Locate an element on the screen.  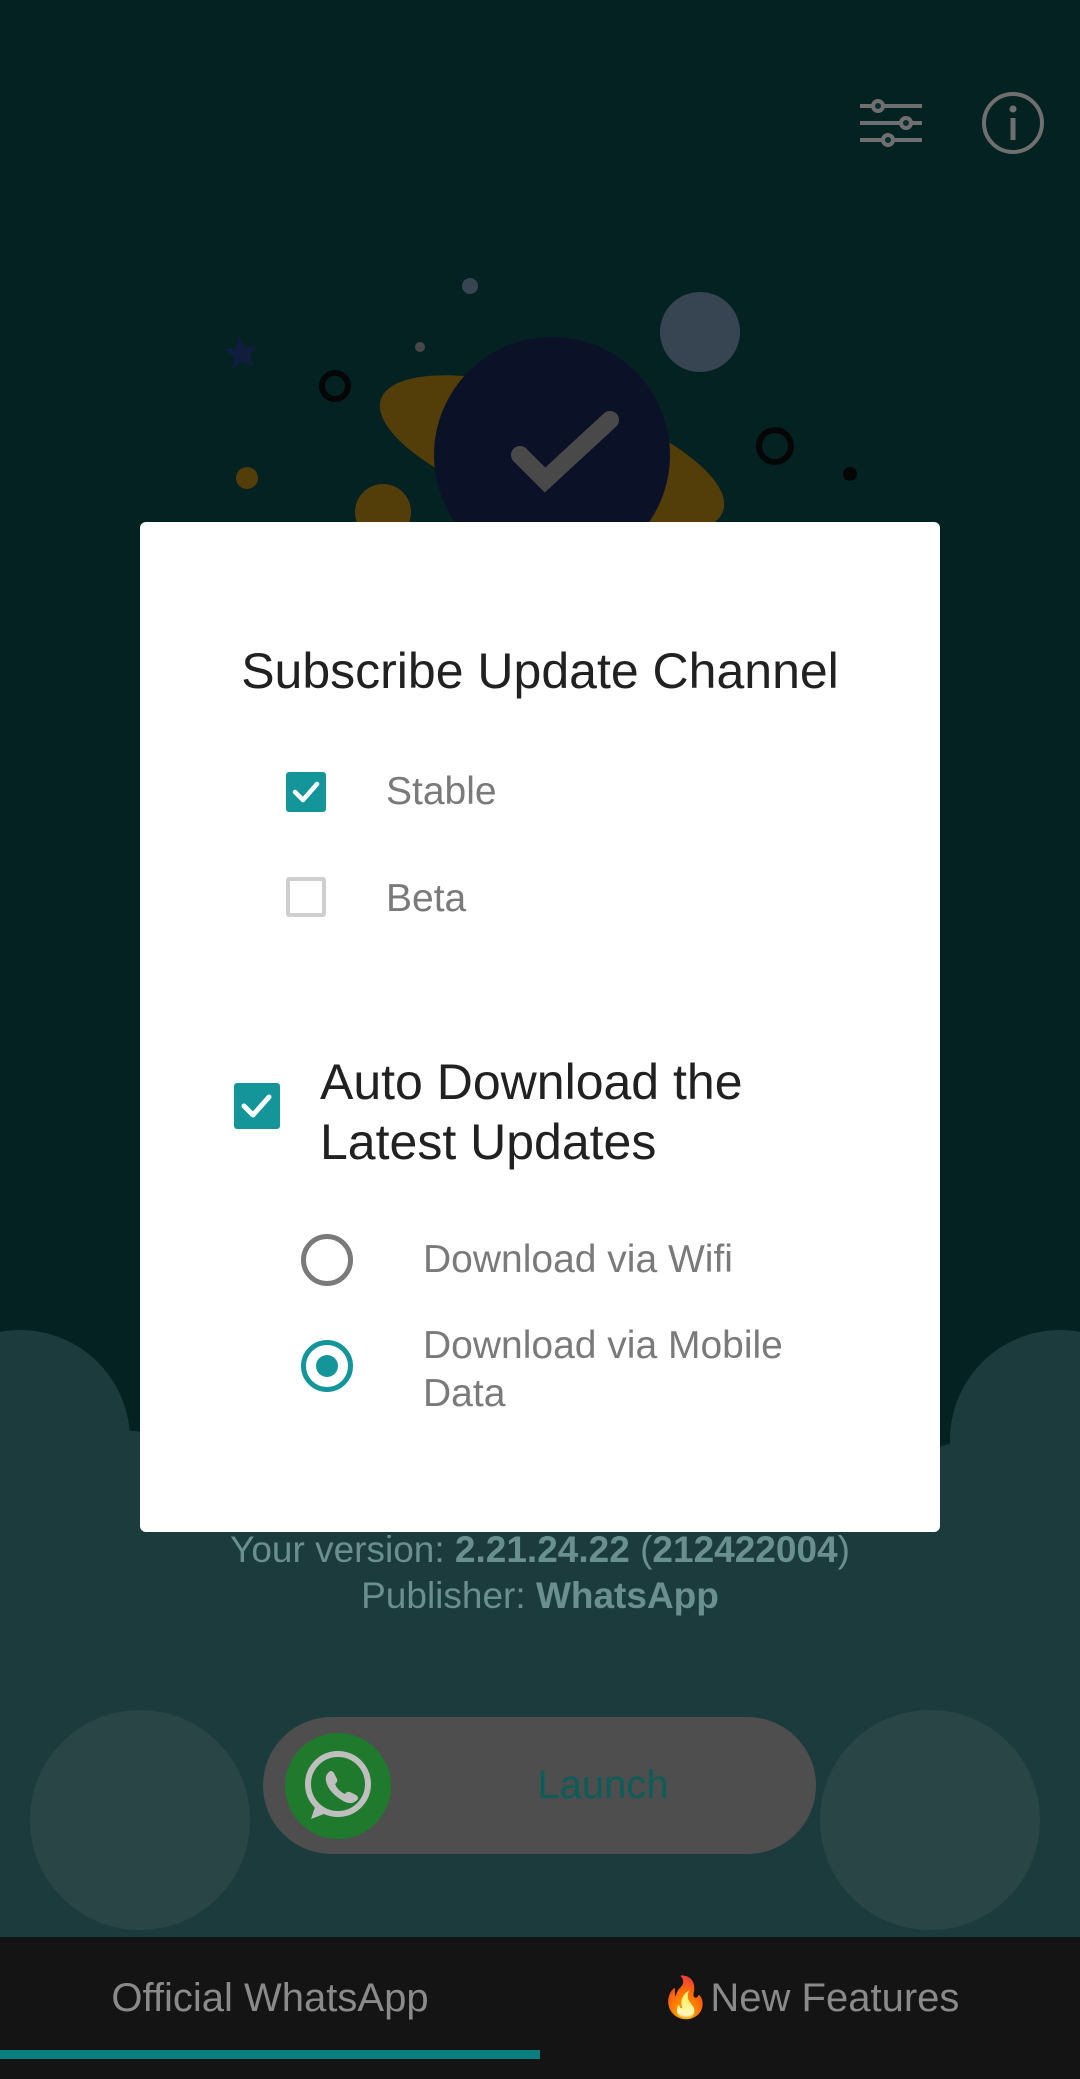
auto-download-checkbox is located at coordinates (257, 1106).